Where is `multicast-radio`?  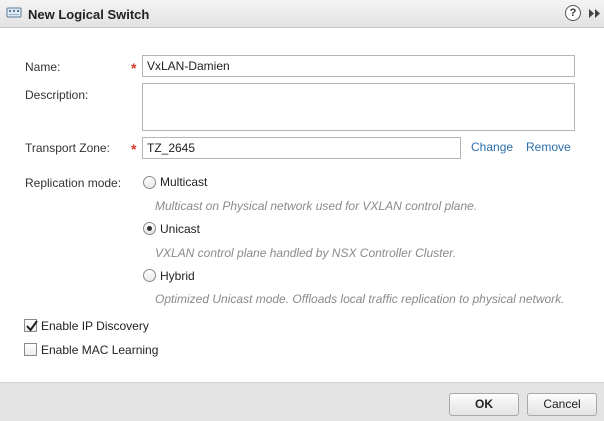 multicast-radio is located at coordinates (149, 182).